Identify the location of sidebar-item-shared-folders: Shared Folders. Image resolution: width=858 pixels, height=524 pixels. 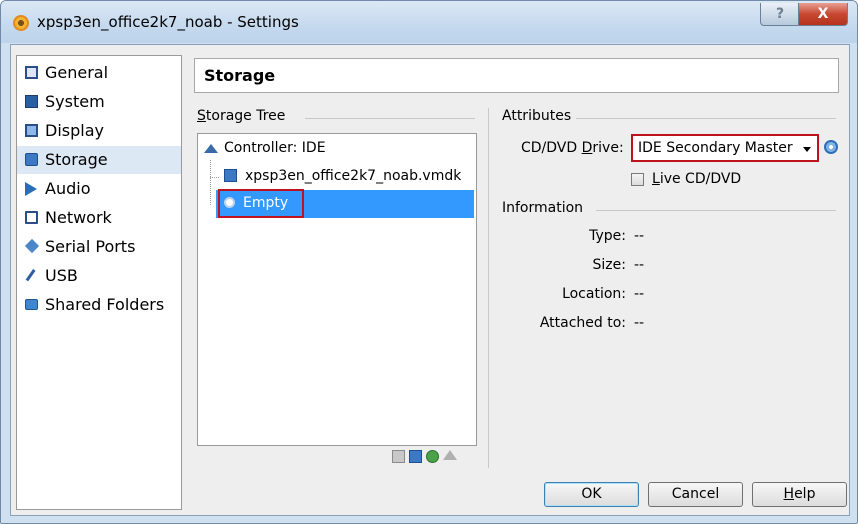
(99, 305).